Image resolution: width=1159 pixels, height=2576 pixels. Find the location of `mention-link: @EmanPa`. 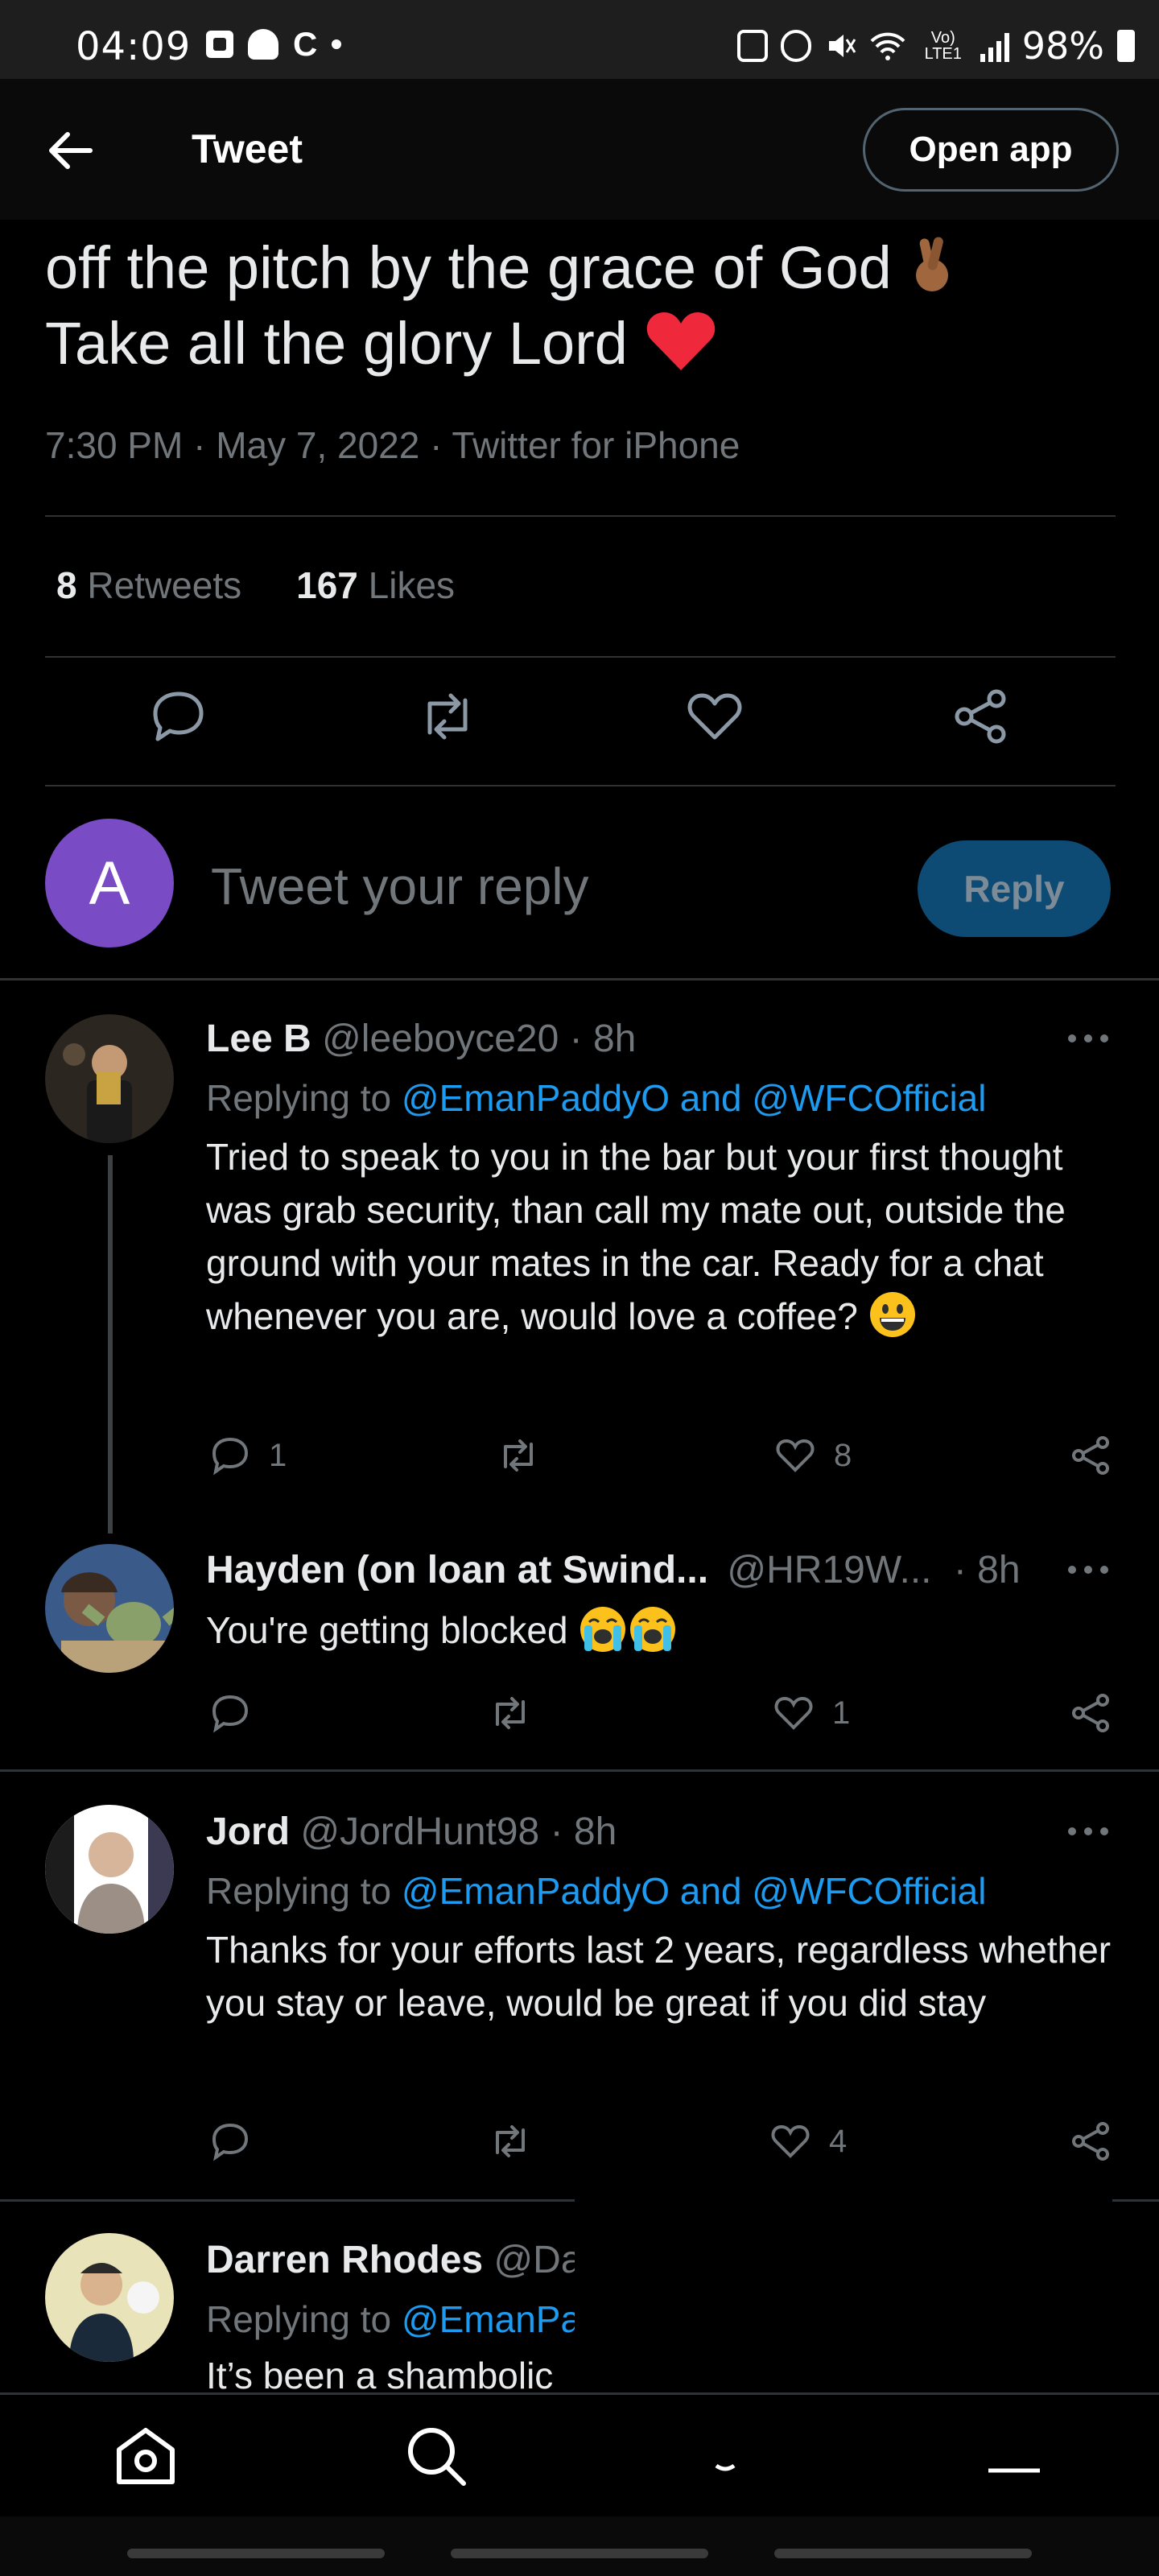

mention-link: @EmanPa is located at coordinates (491, 2319).